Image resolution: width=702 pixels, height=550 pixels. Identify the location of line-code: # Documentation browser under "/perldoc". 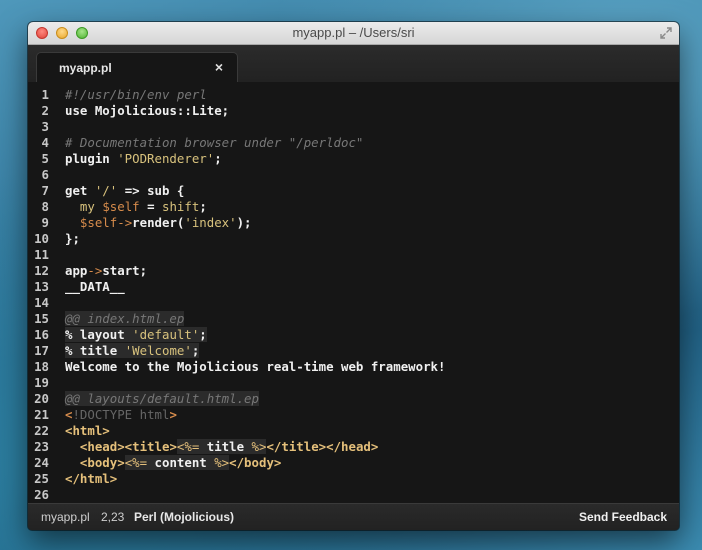
(214, 143).